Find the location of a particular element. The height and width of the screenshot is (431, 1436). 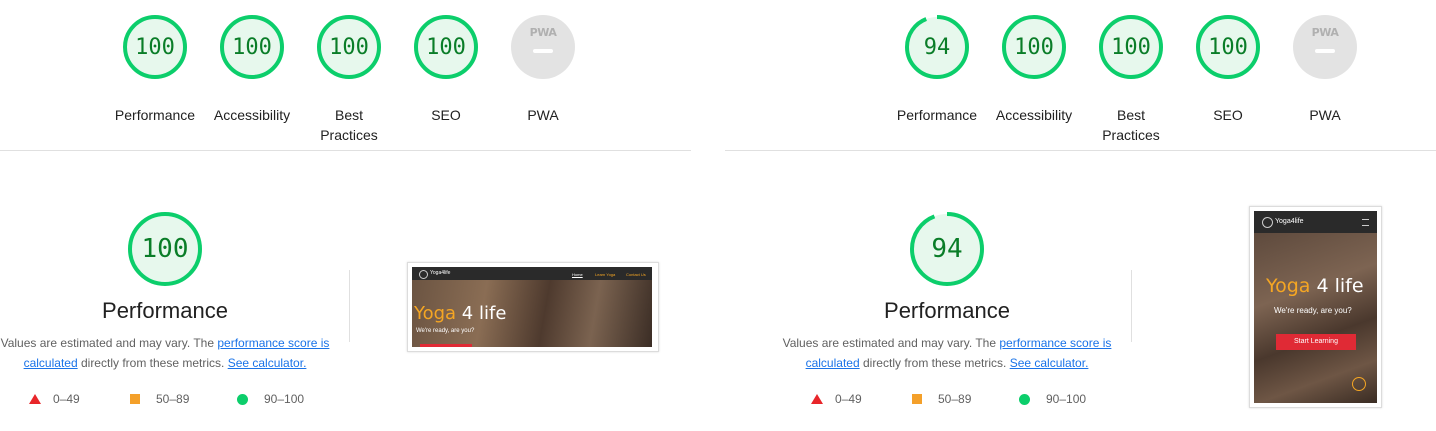

screenshot-cta-button is located at coordinates (446, 345).